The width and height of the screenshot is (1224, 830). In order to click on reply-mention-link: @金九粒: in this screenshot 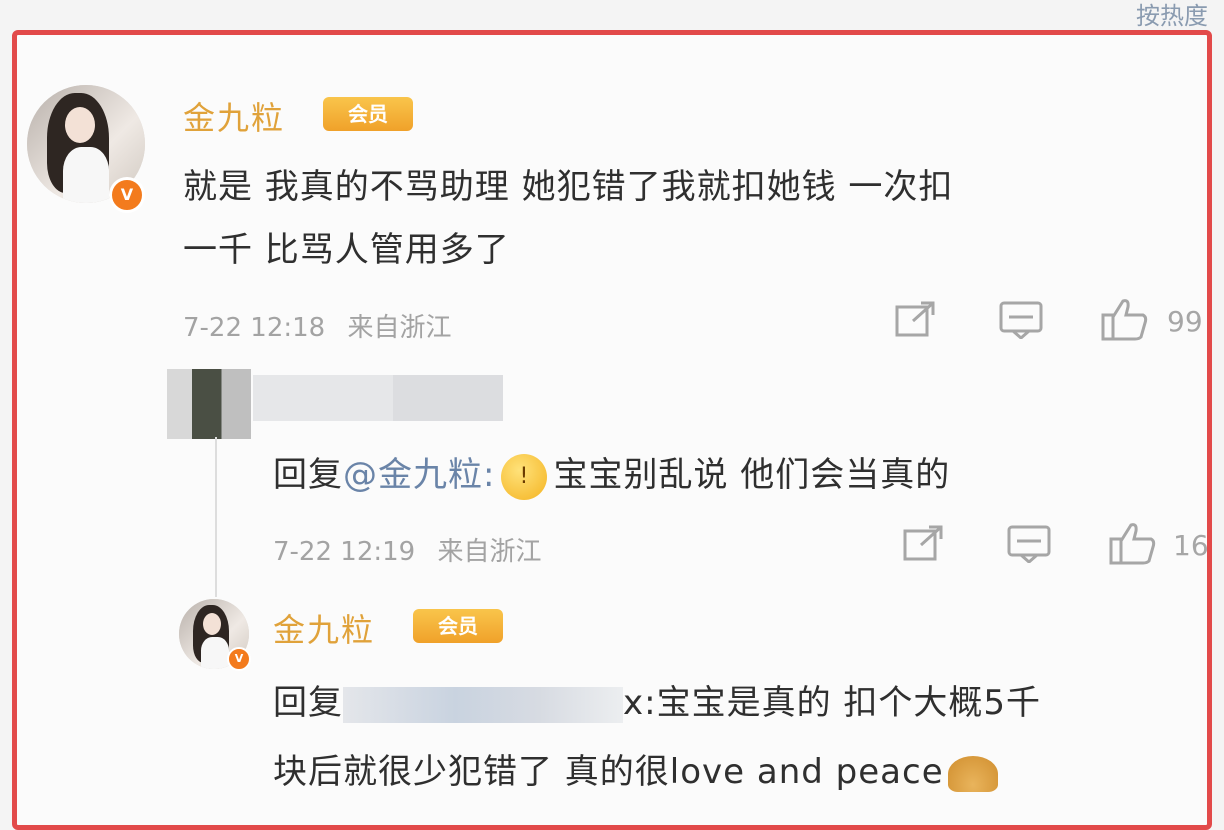, I will do `click(419, 475)`.